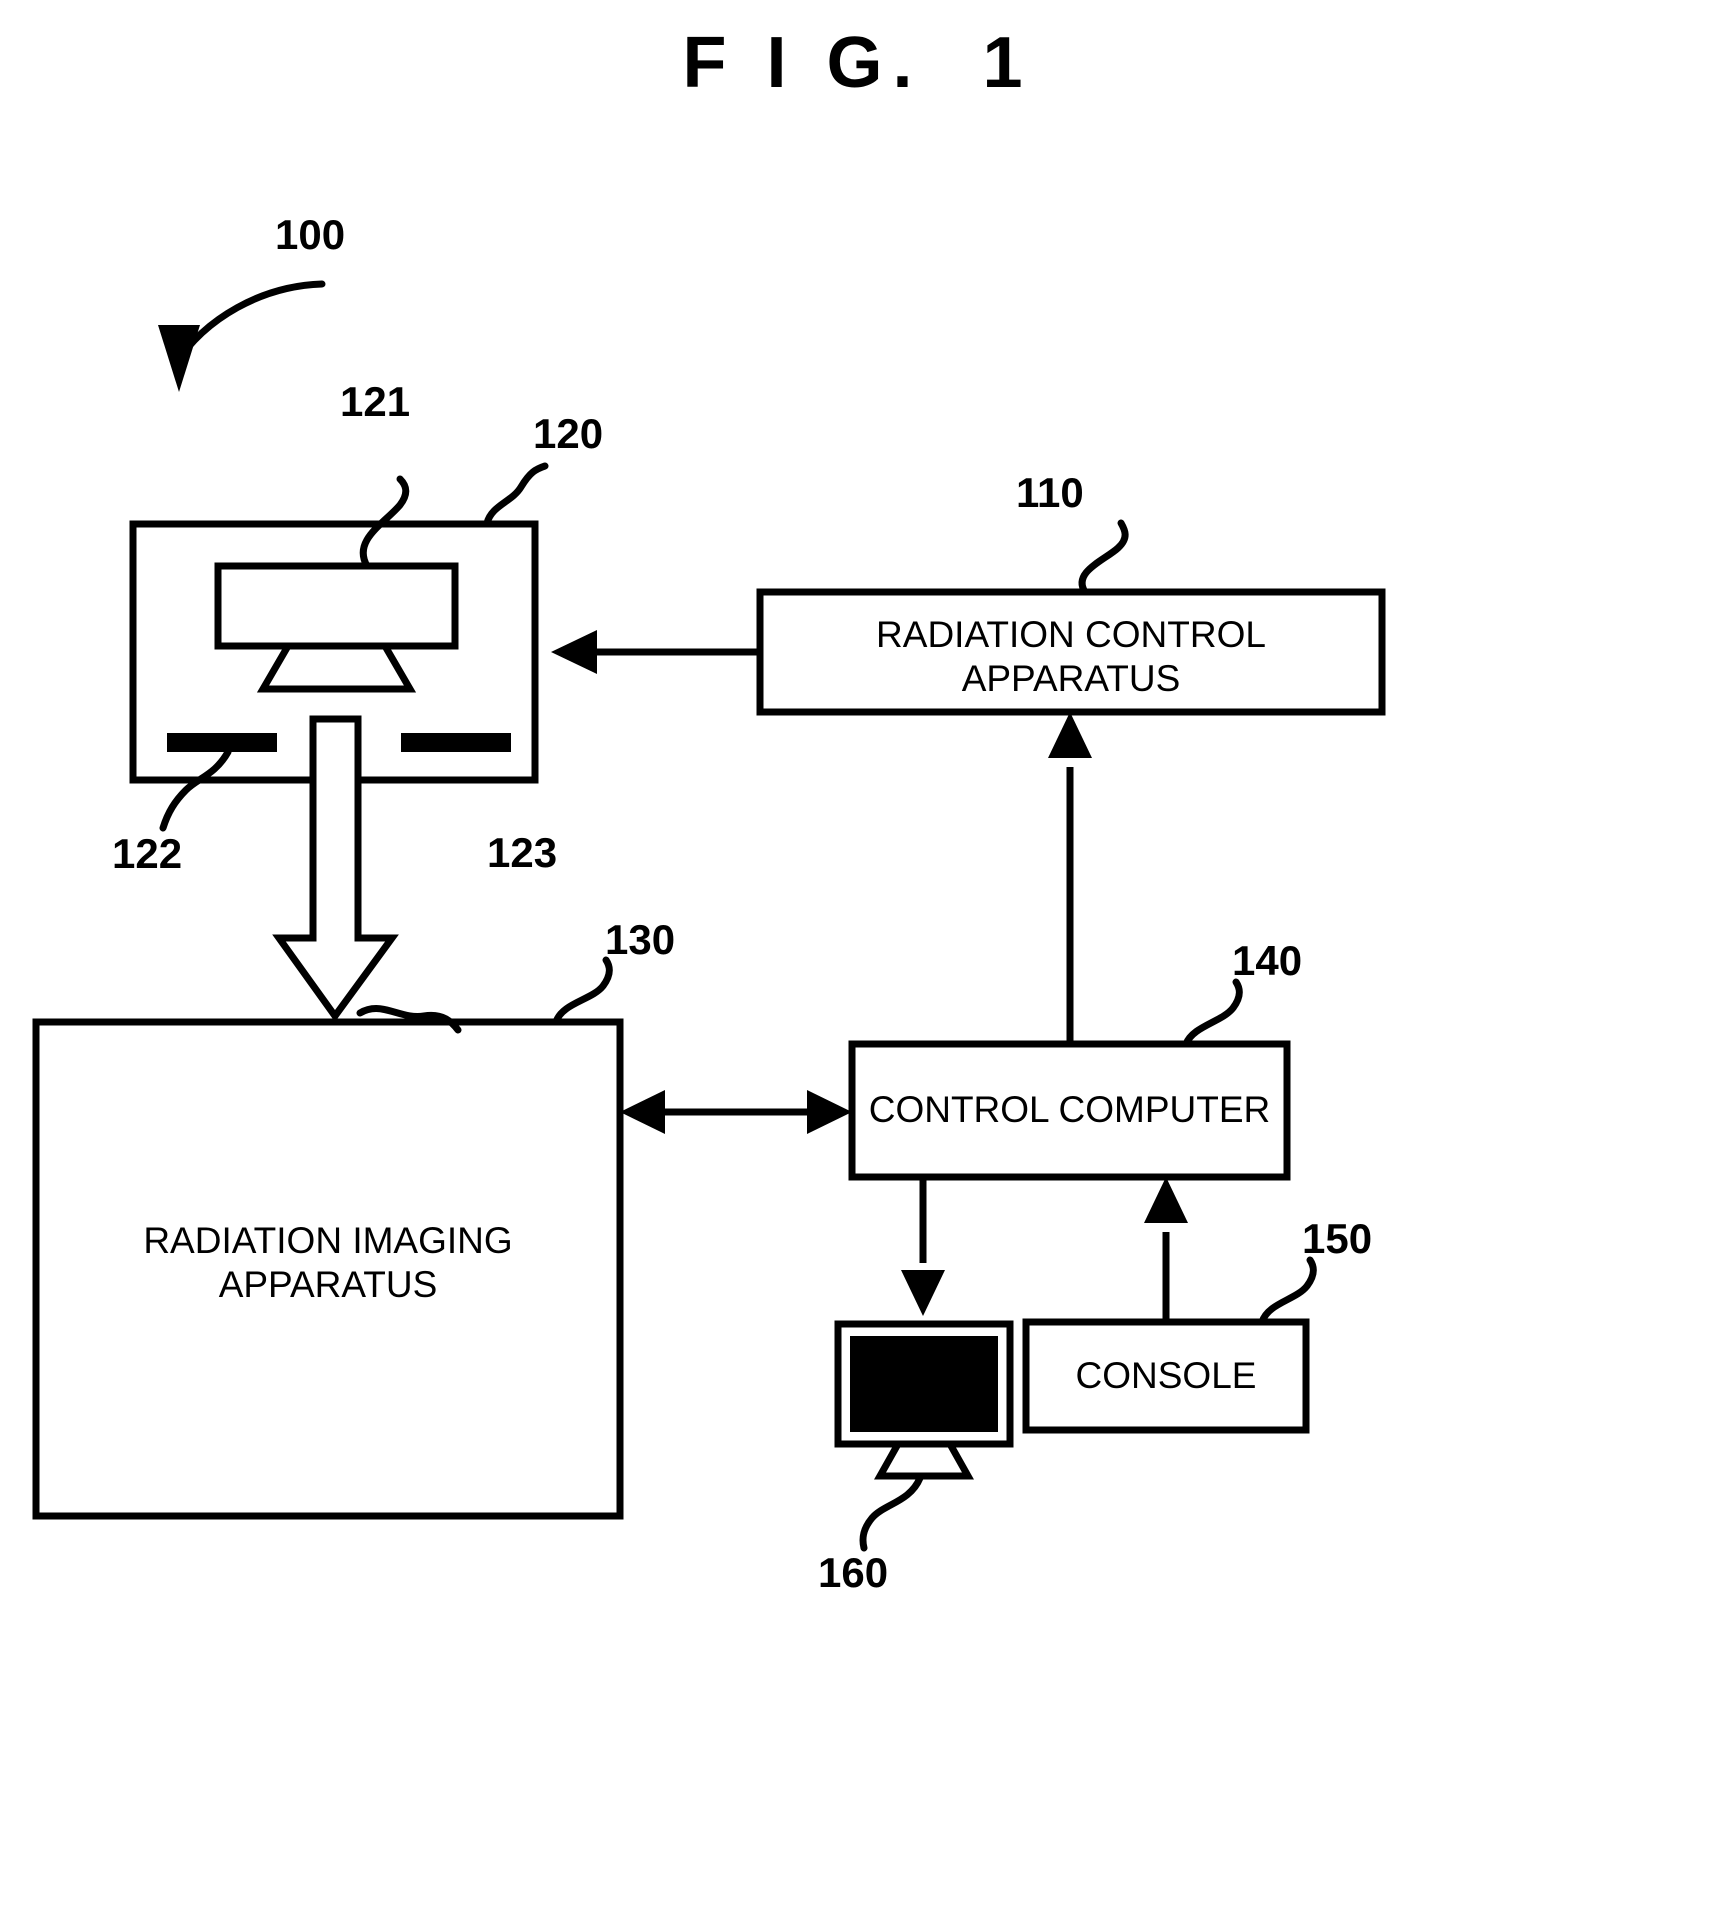 This screenshot has width=1715, height=1917. What do you see at coordinates (1071, 656) in the screenshot?
I see `radiation-control-apparatus-label: RADIATION CONTROL APPARATUS` at bounding box center [1071, 656].